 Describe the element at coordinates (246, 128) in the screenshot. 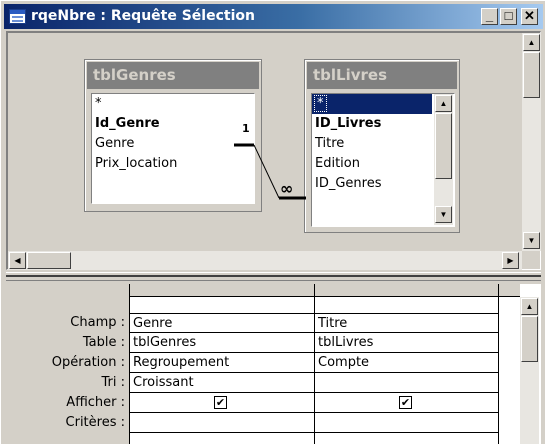

I see `join-cardinality-one: 1` at that location.